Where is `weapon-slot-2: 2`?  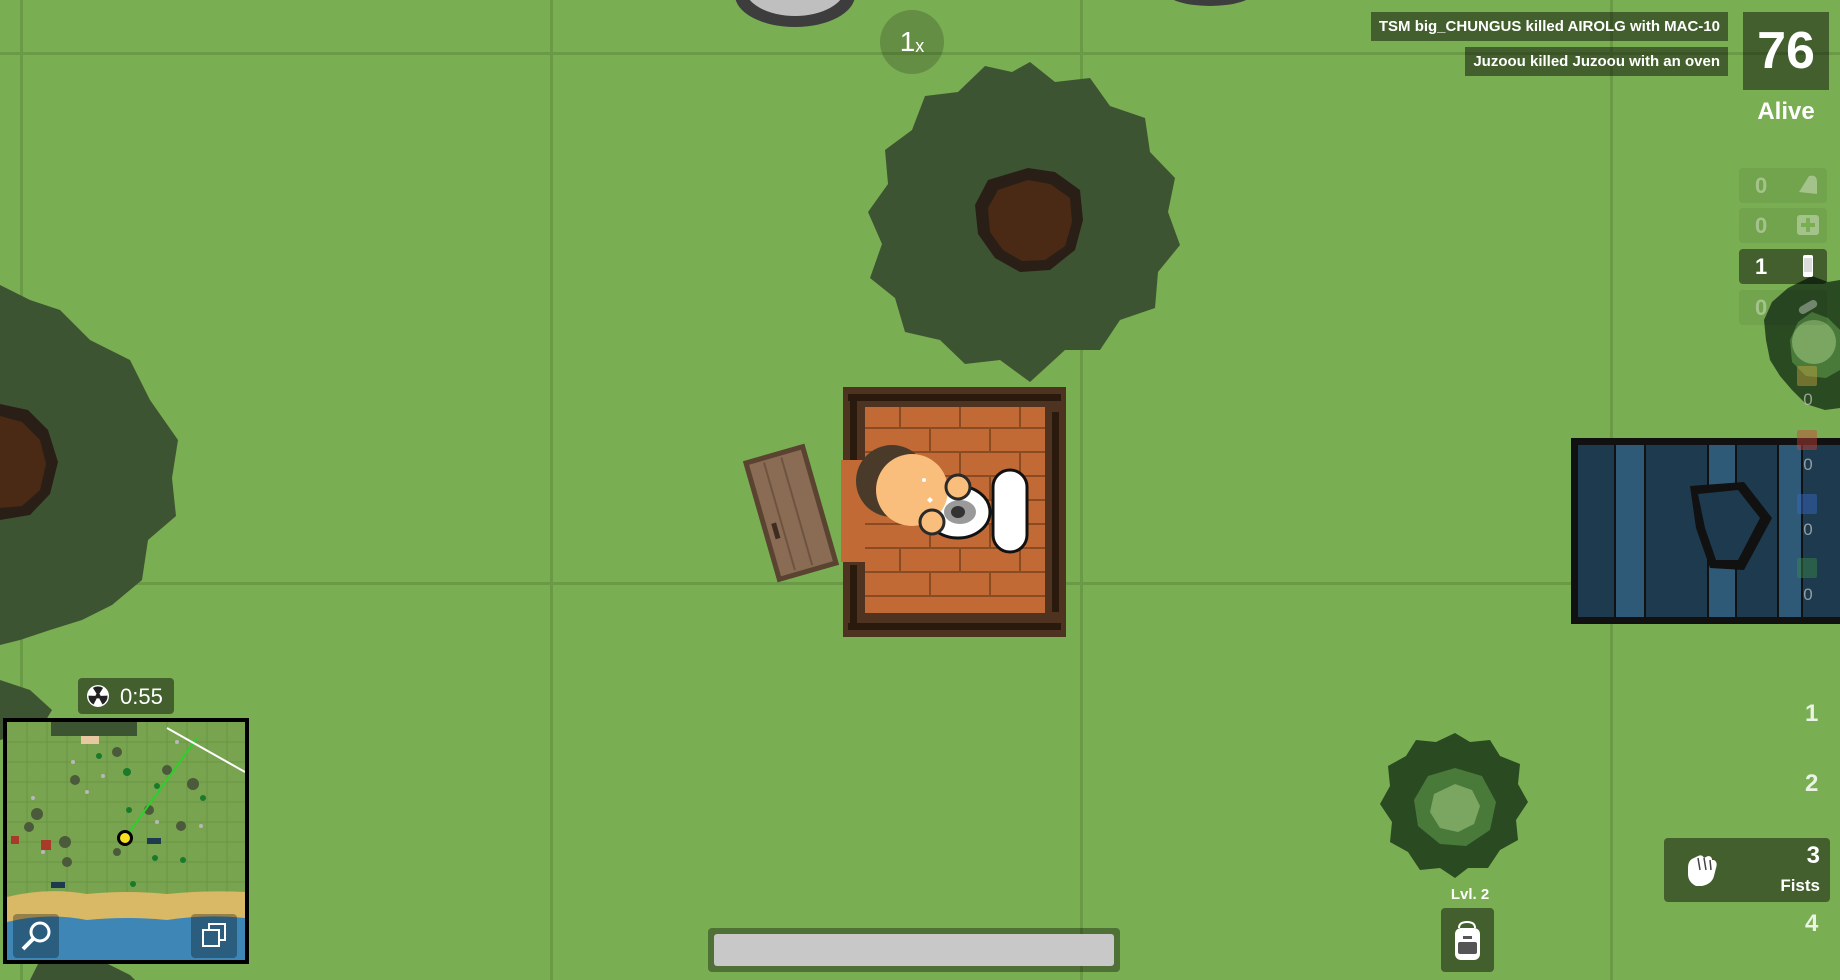
weapon-slot-2: 2 is located at coordinates (1811, 784).